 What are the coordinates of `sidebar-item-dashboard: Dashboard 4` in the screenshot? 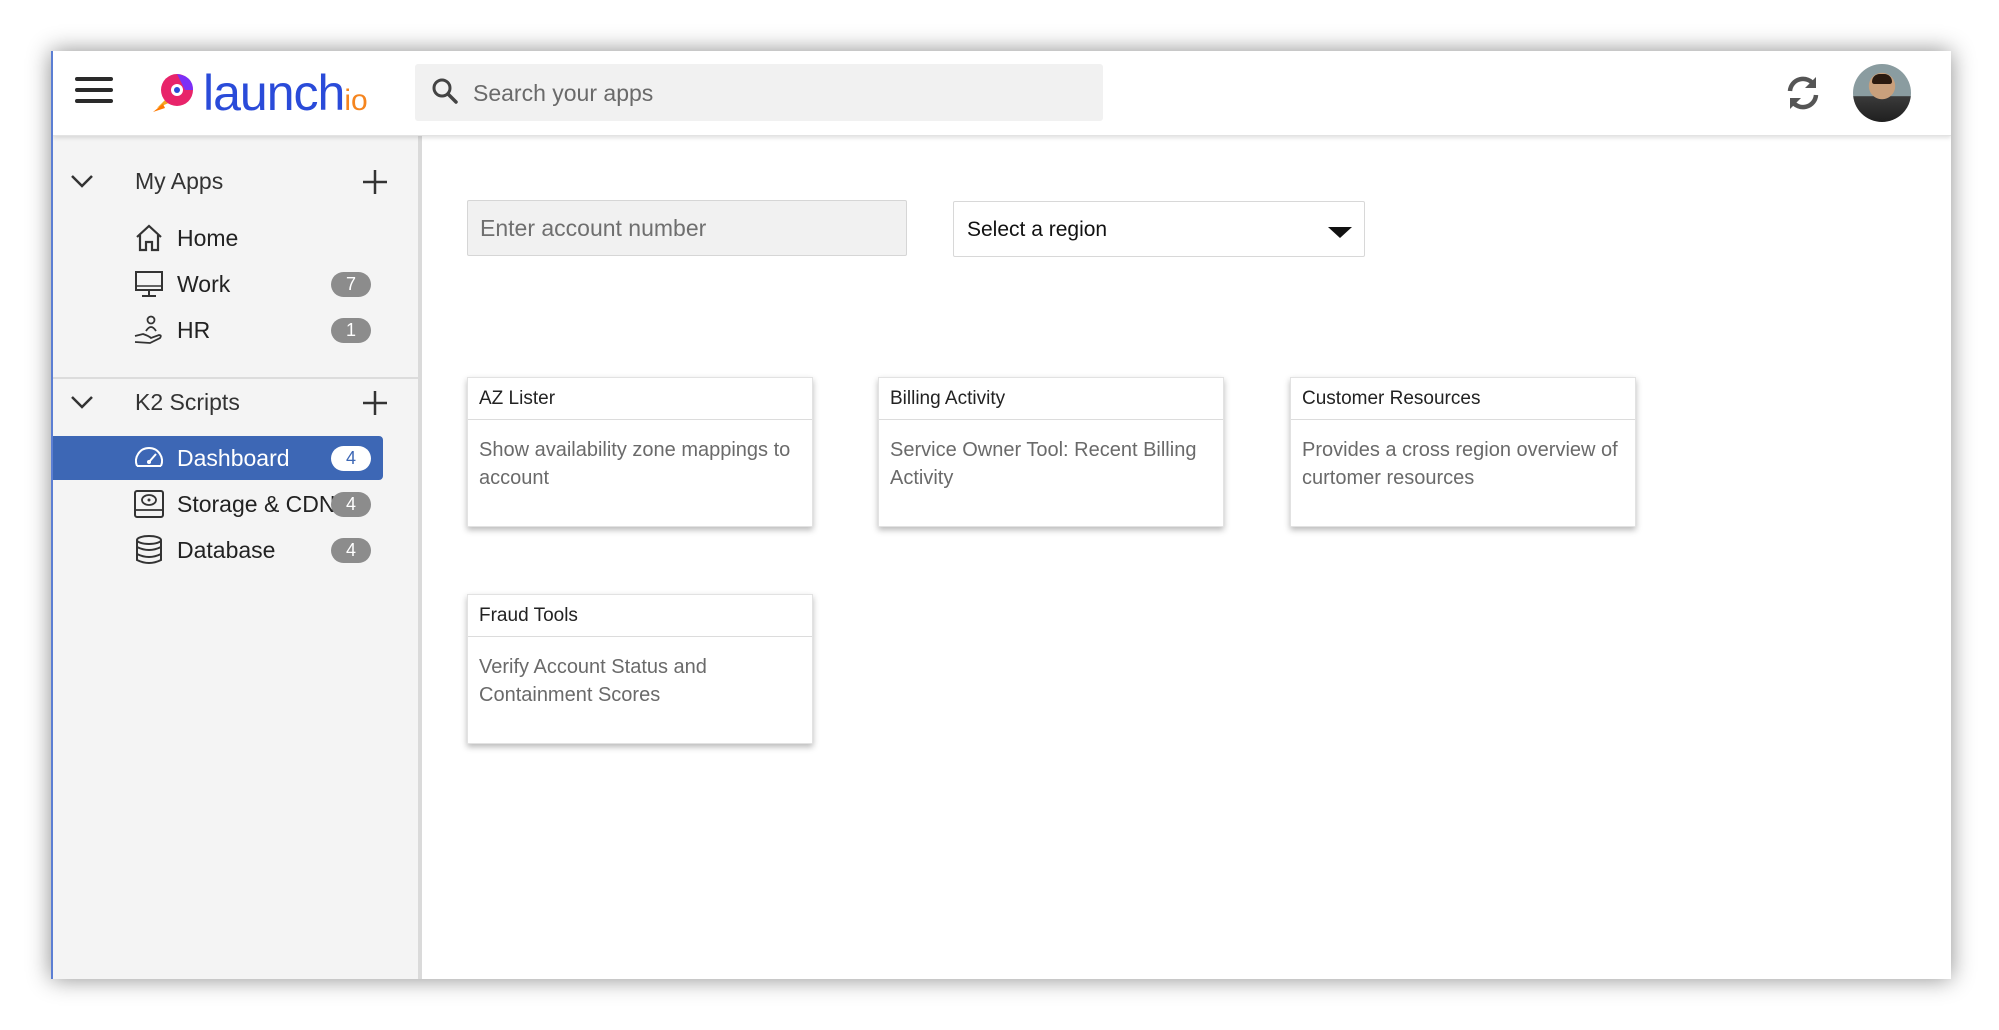 It's located at (218, 458).